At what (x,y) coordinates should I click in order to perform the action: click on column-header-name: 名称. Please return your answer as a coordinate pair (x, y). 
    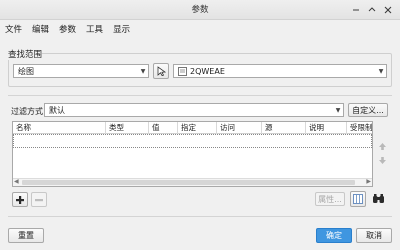
    Looking at the image, I should click on (59, 128).